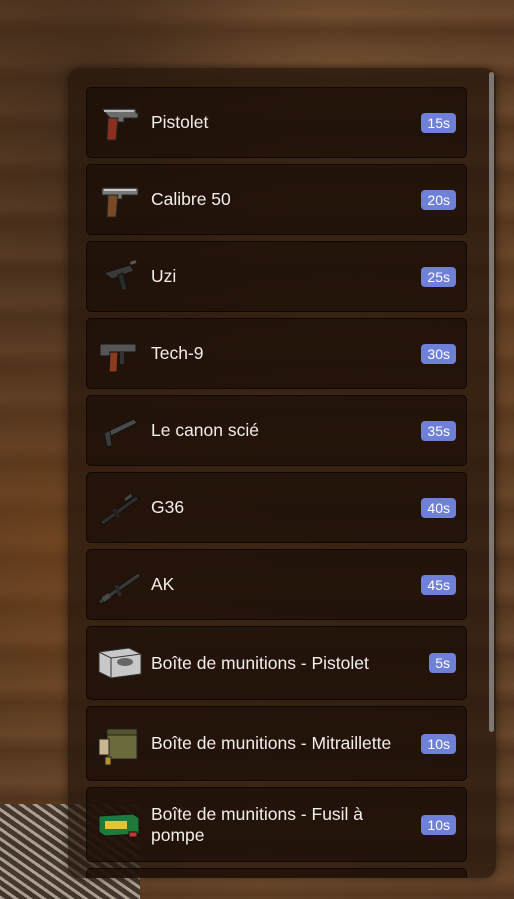 The image size is (514, 899). I want to click on time-badge: 20s, so click(438, 199).